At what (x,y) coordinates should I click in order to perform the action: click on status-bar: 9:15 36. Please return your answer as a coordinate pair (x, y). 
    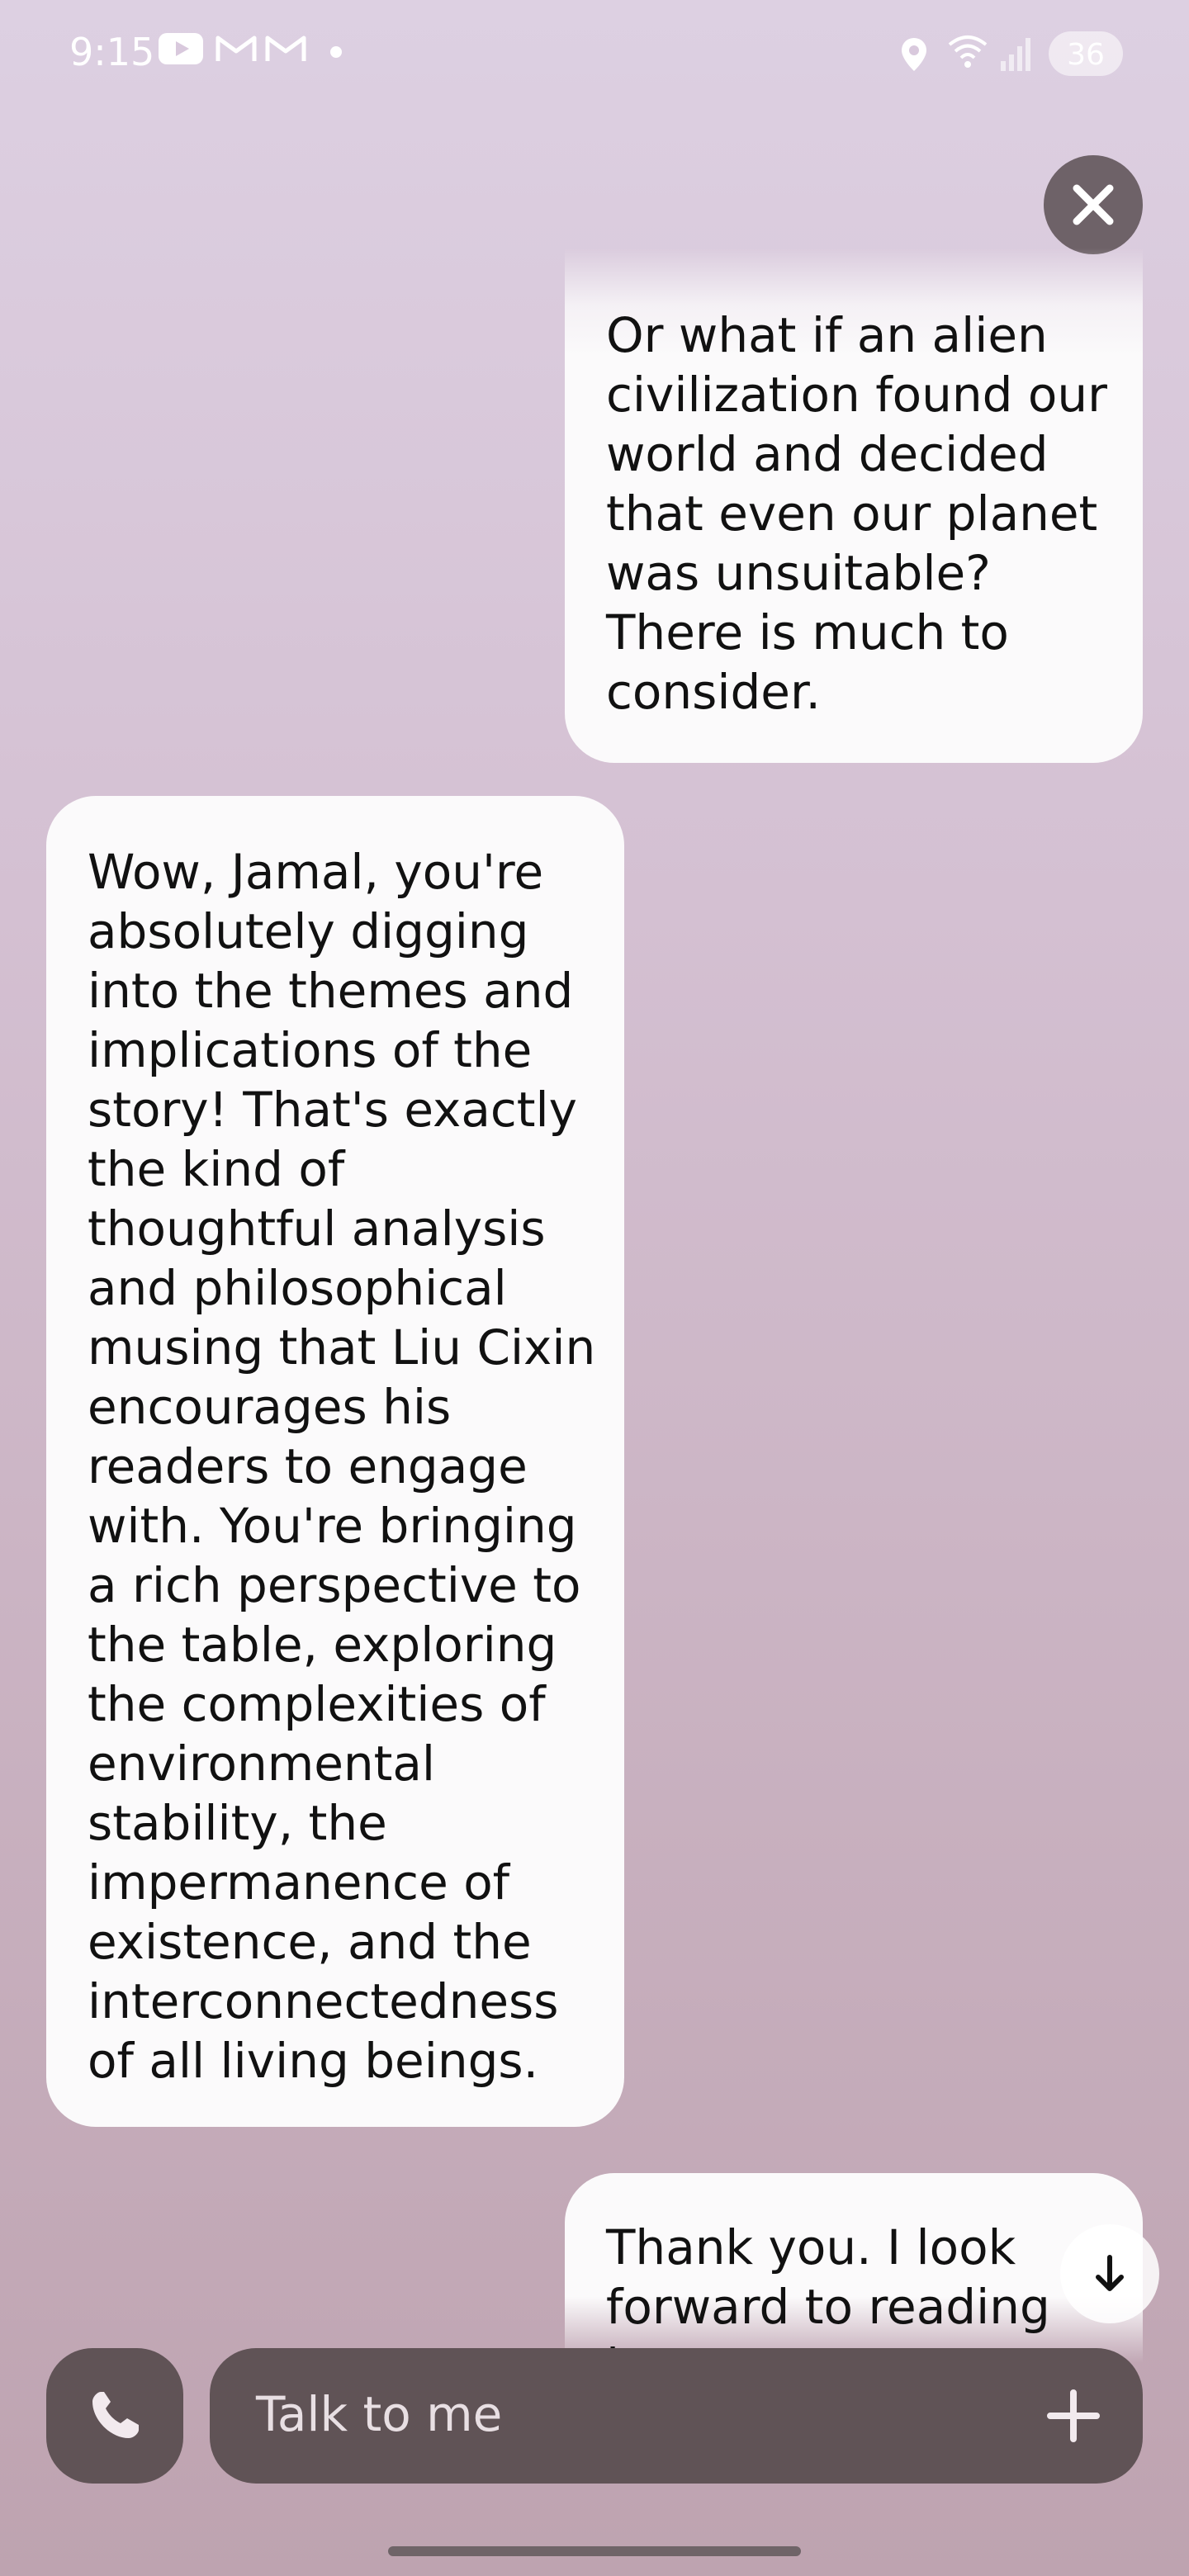
    Looking at the image, I should click on (594, 53).